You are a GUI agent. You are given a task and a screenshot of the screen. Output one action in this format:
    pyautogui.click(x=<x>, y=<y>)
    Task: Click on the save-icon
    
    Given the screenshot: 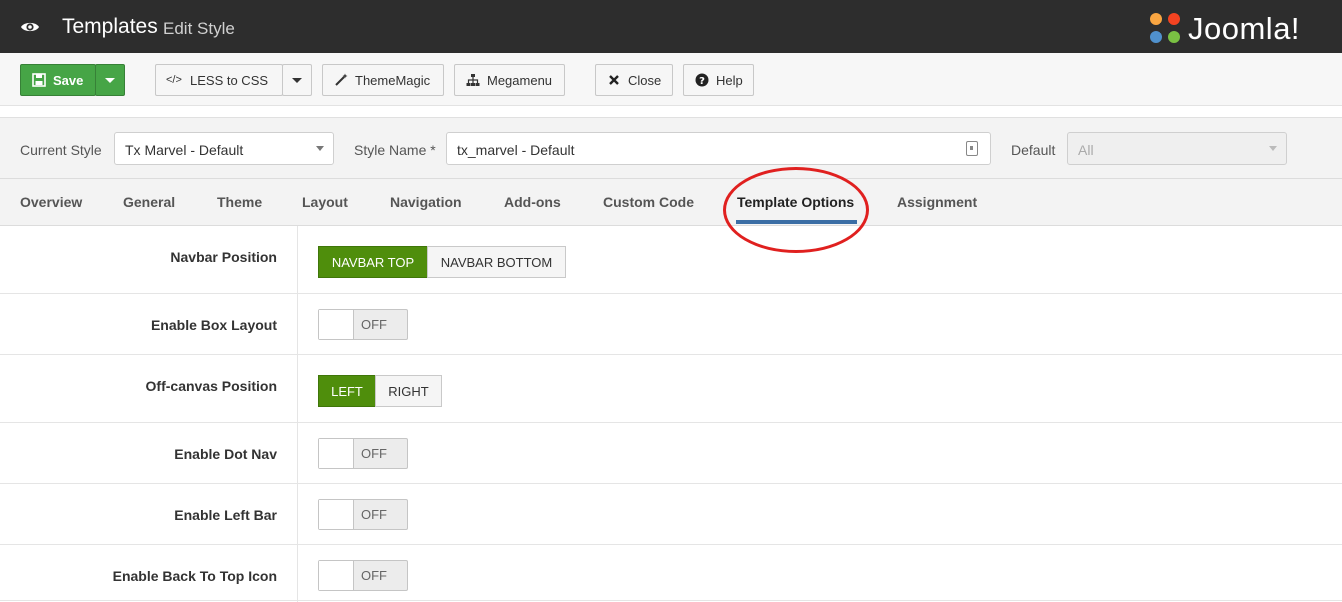 What is the action you would take?
    pyautogui.click(x=39, y=80)
    